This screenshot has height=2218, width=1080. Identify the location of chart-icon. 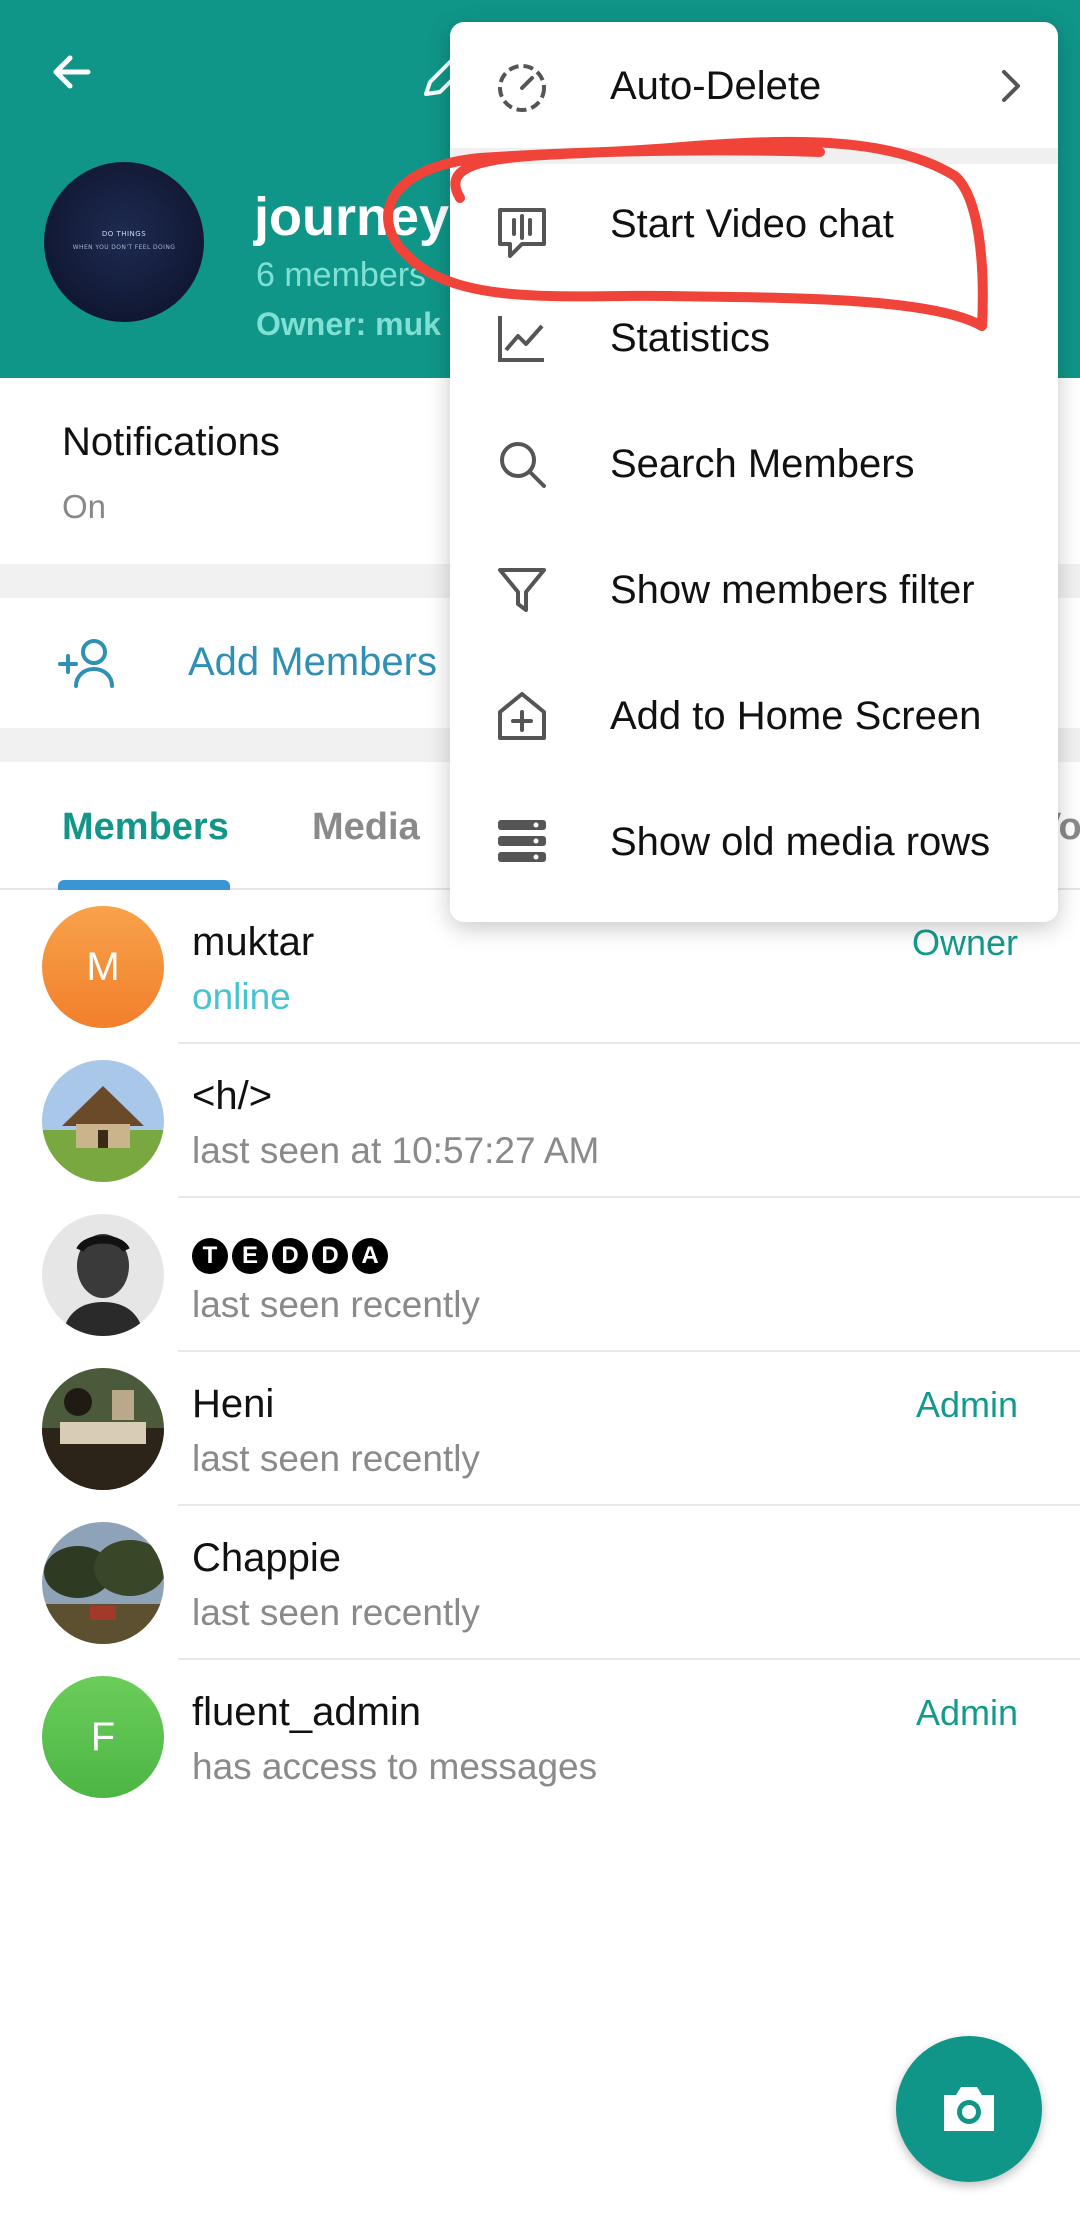
(521, 339).